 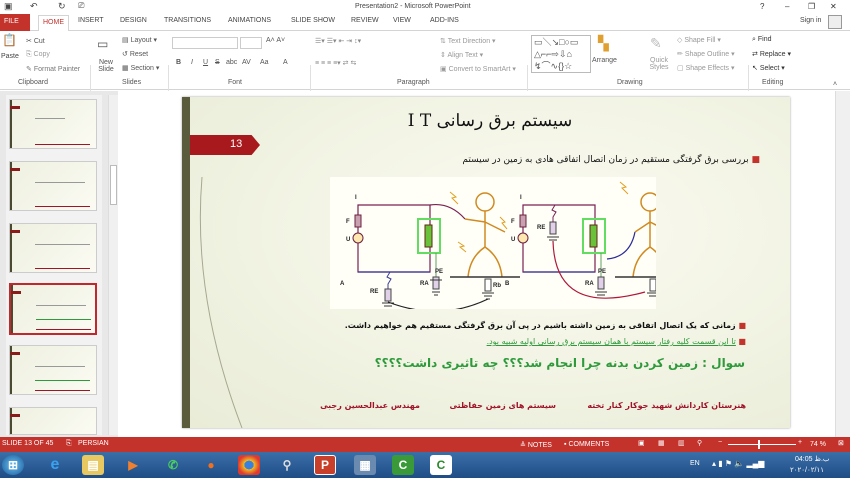 I want to click on arrange-icon: ▚, so click(x=603, y=43).